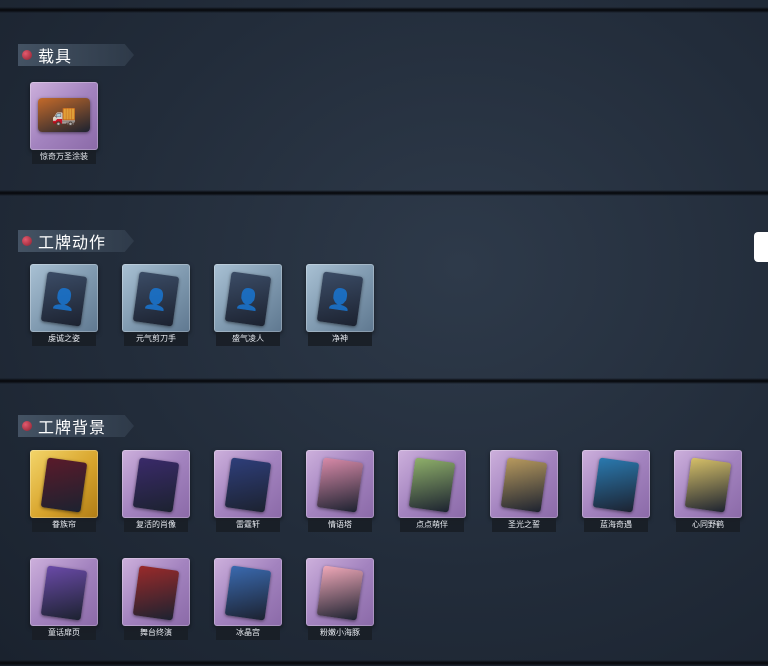 This screenshot has height=666, width=768. I want to click on portrait-card-icon, so click(156, 485).